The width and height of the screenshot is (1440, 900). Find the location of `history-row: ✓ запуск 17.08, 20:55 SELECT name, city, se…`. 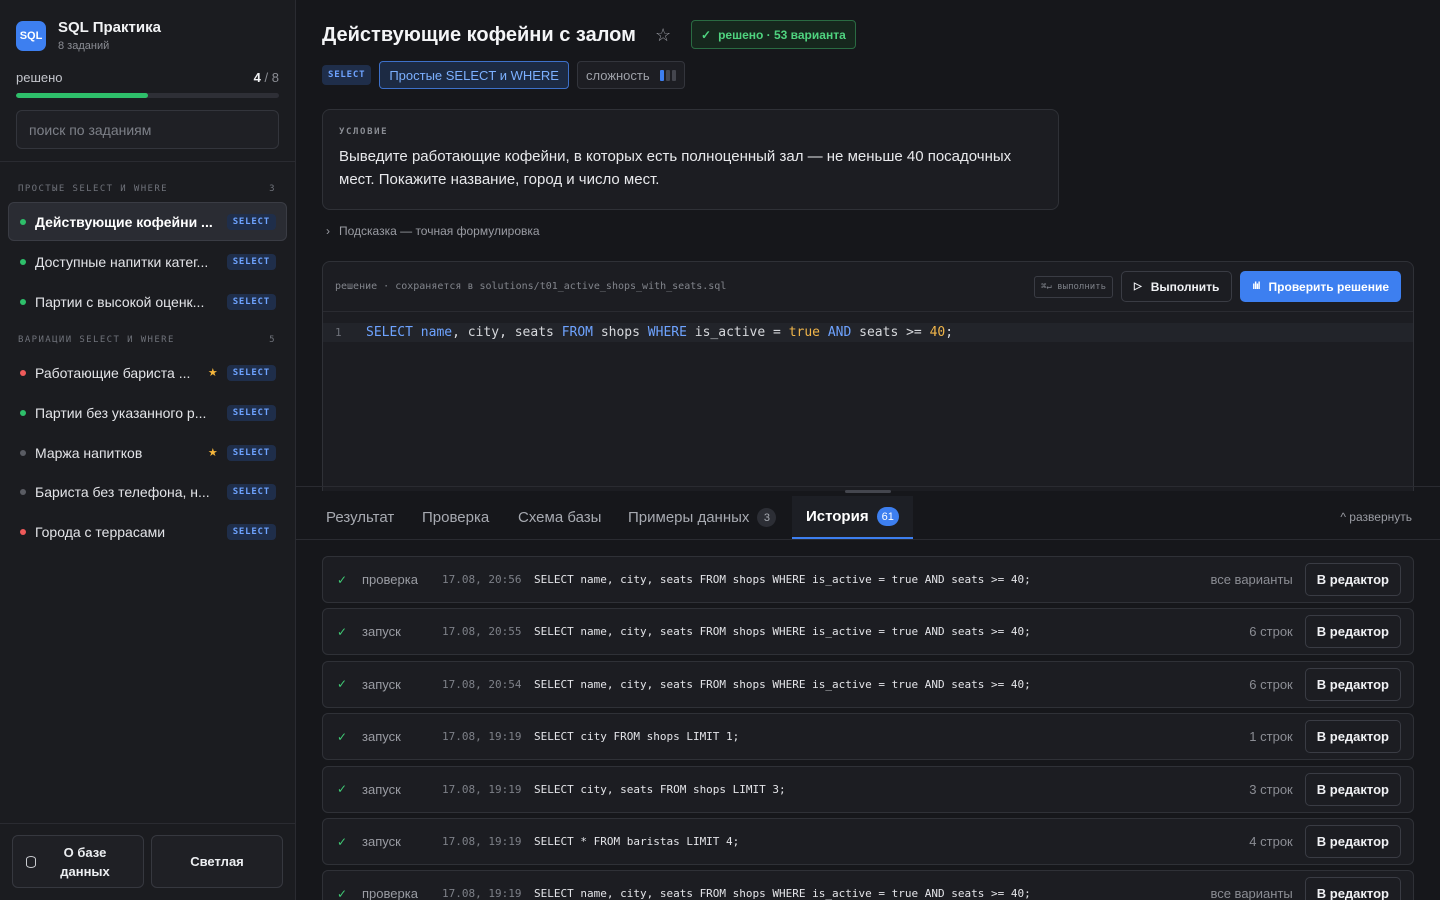

history-row: ✓ запуск 17.08, 20:55 SELECT name, city, se… is located at coordinates (868, 632).